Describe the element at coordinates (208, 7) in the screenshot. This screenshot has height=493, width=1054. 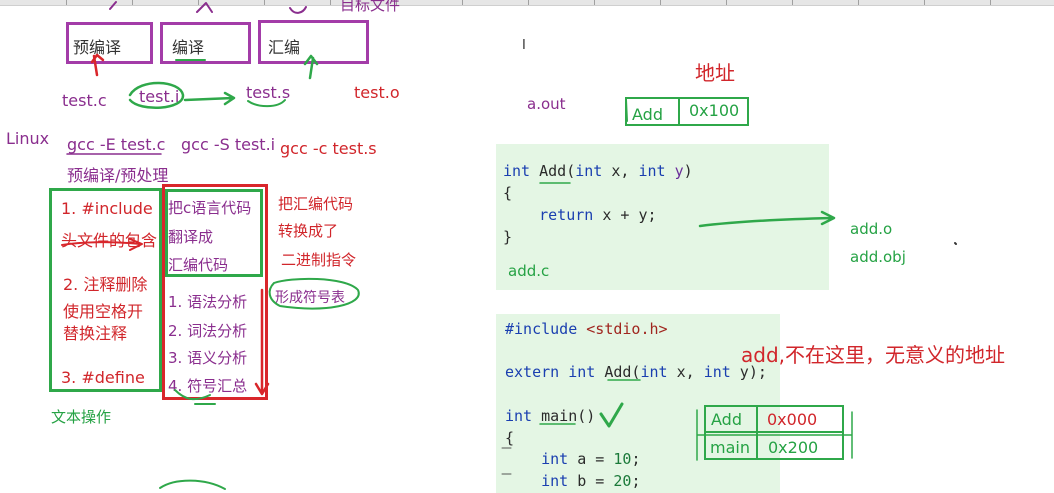
I see `top-cut-marks` at that location.